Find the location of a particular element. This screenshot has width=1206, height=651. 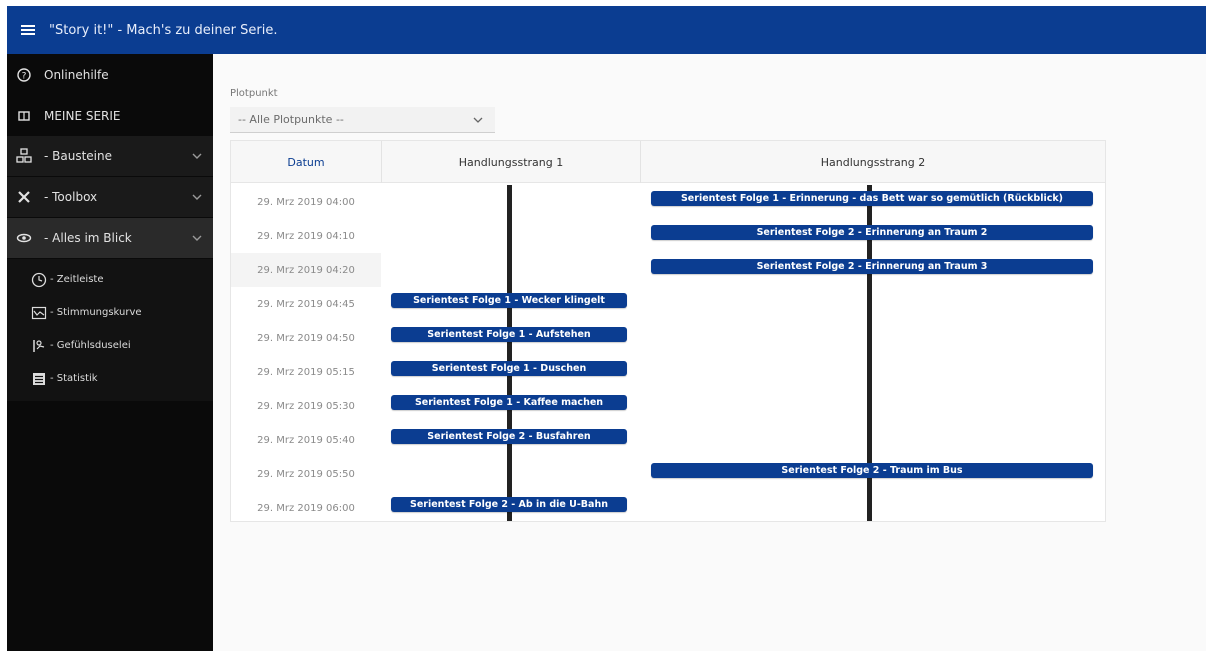

statistics-icon is located at coordinates (39, 379).